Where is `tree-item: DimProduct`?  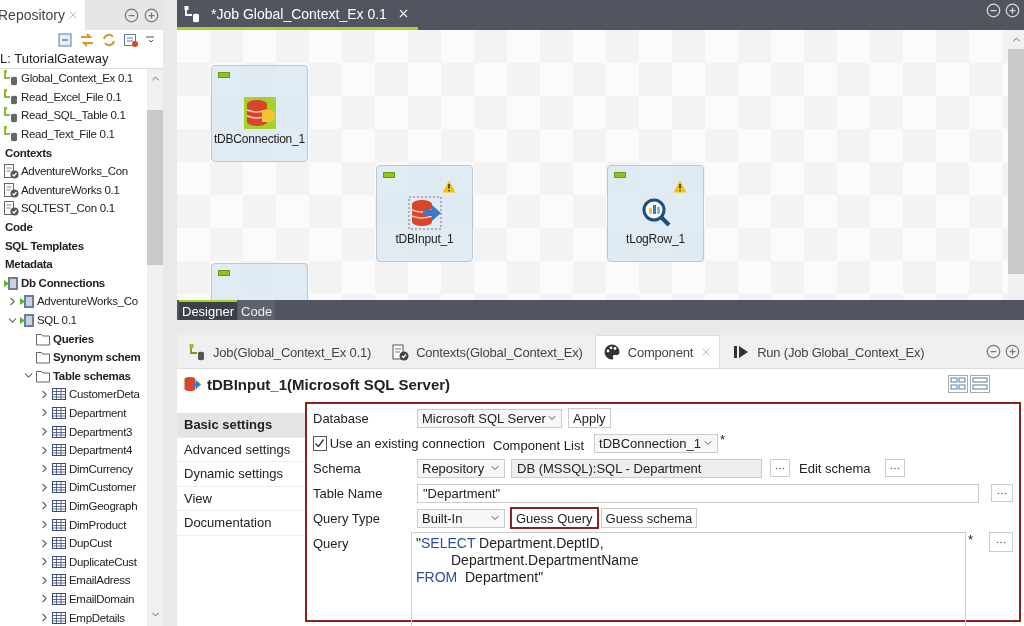 tree-item: DimProduct is located at coordinates (98, 524).